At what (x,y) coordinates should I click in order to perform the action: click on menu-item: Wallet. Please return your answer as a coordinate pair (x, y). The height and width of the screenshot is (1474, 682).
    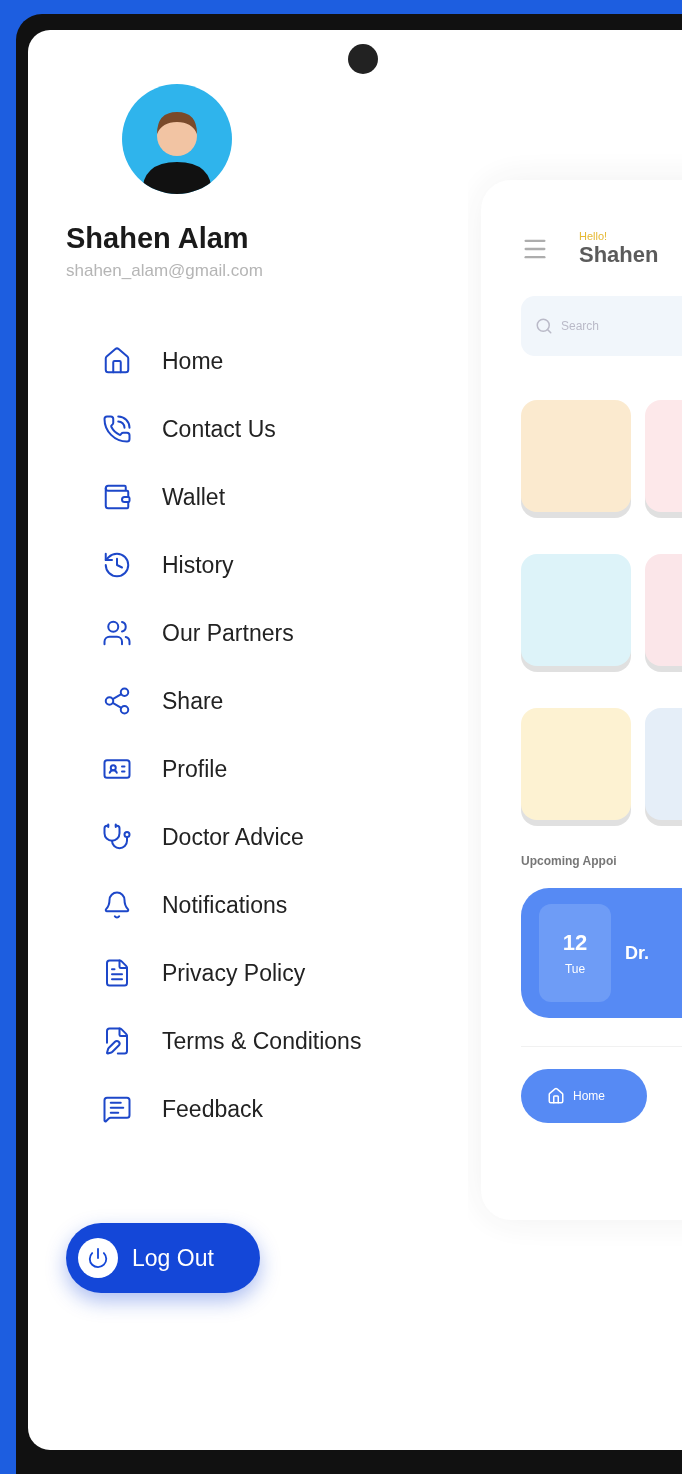
    Looking at the image, I should click on (194, 497).